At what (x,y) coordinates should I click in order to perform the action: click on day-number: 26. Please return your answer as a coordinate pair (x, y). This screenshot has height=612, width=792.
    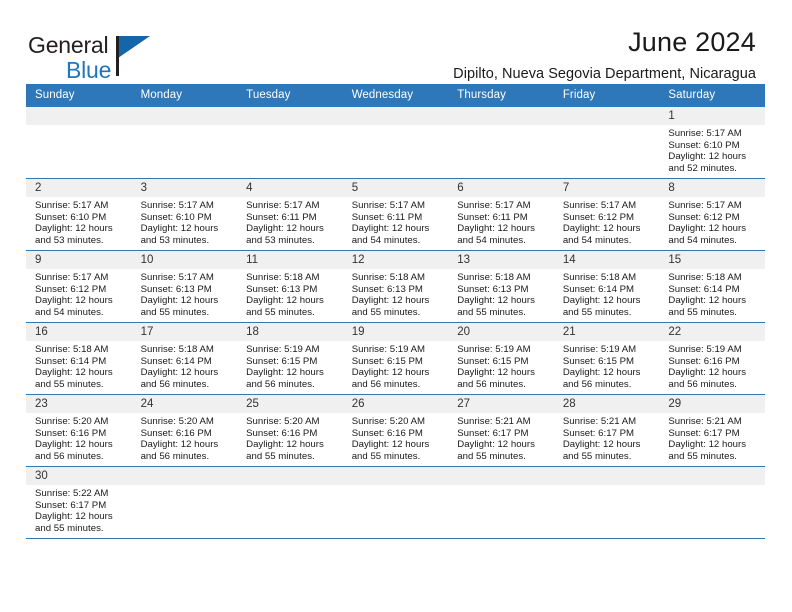
    Looking at the image, I should click on (395, 404).